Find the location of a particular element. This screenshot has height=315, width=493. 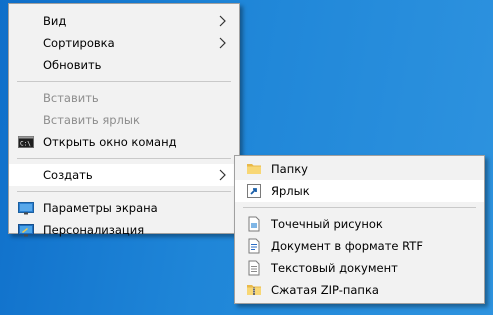

submenu-item-bitmap: Точечный рисунок is located at coordinates (359, 224).